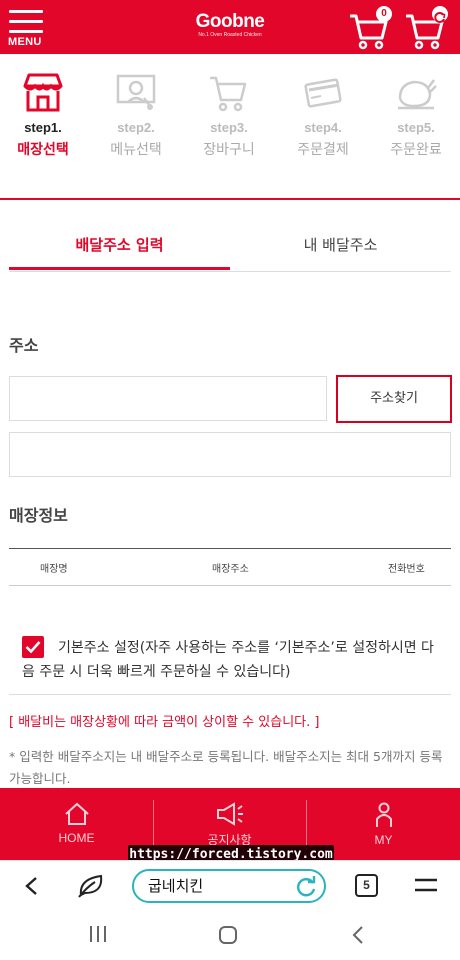 This screenshot has width=460, height=960. I want to click on step-cart: step3. 장바구니, so click(229, 115).